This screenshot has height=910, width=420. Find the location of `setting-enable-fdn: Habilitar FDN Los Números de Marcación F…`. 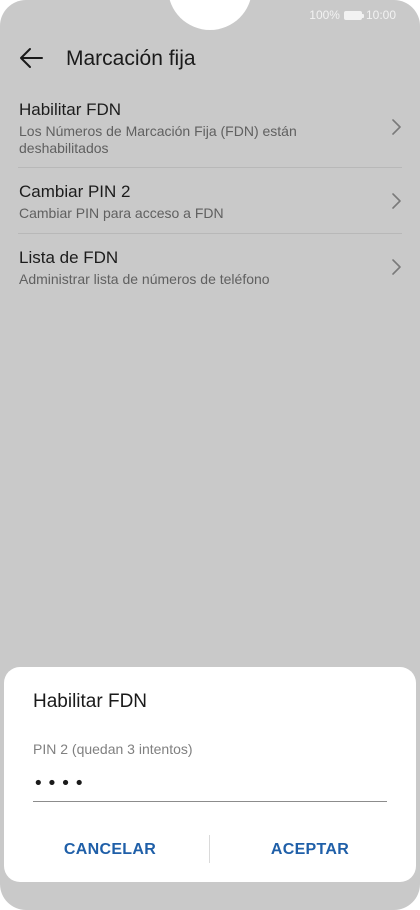

setting-enable-fdn: Habilitar FDN Los Números de Marcación F… is located at coordinates (210, 132).